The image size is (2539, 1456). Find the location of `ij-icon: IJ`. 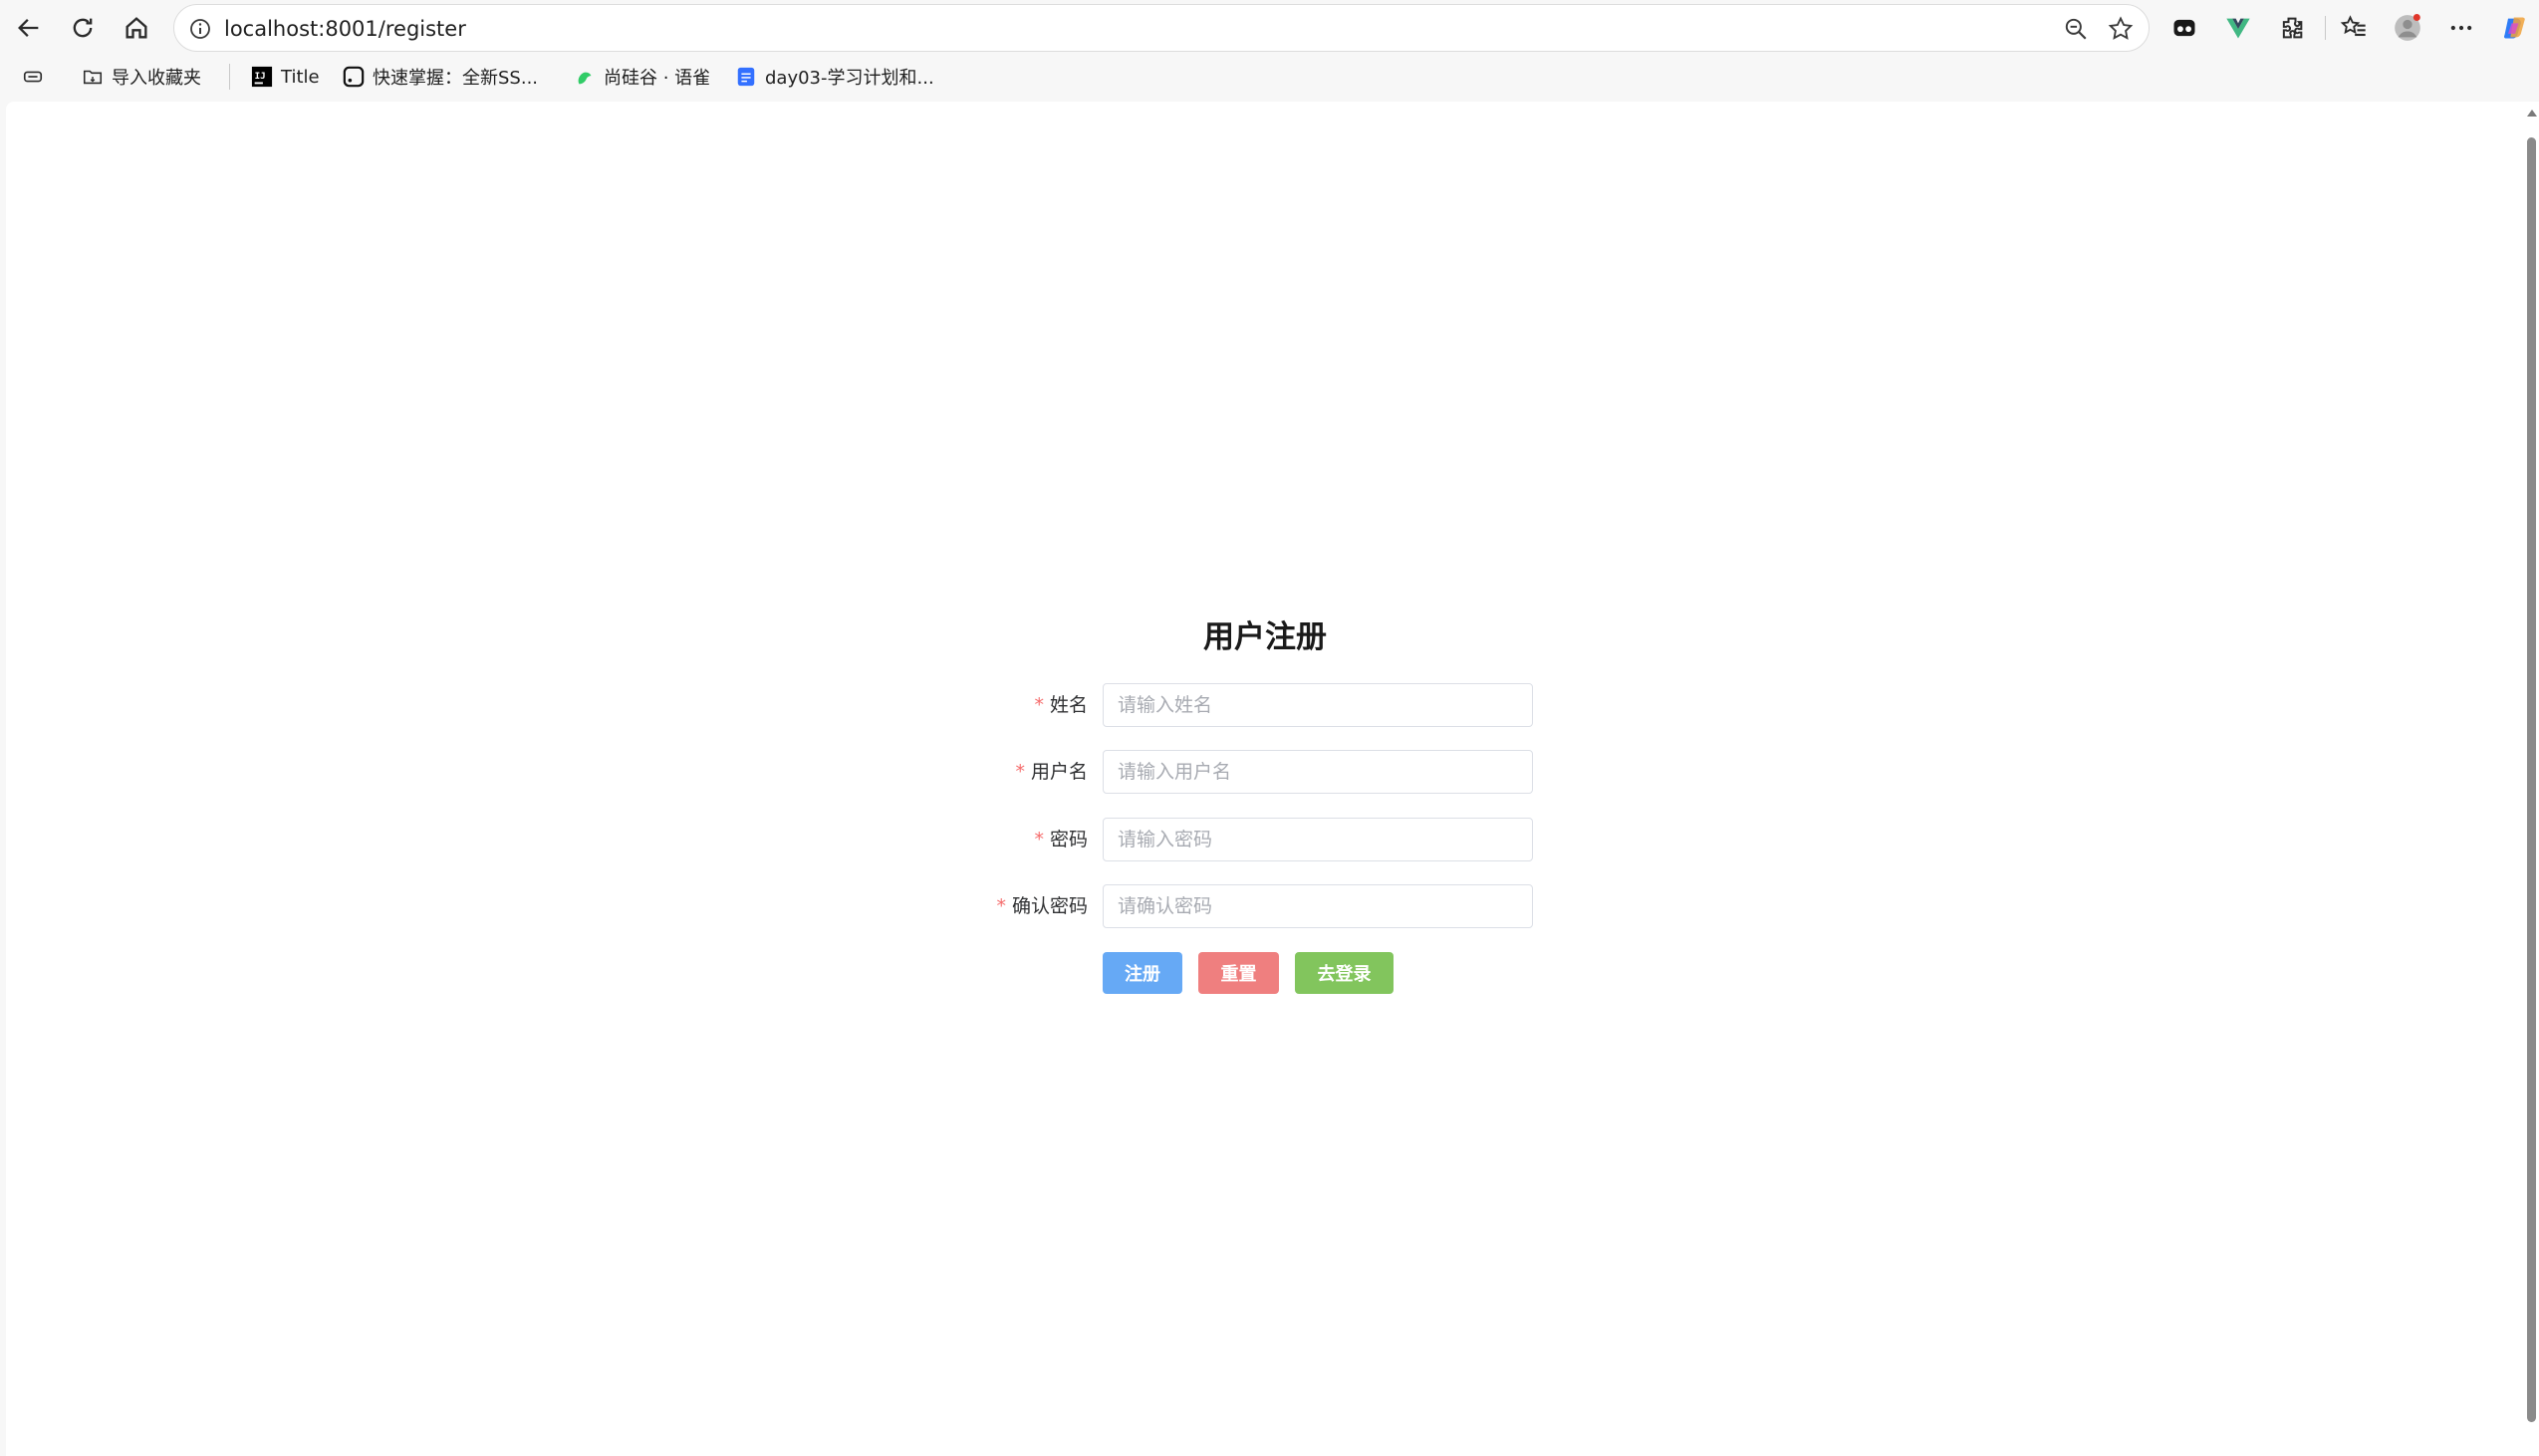

ij-icon: IJ is located at coordinates (262, 77).